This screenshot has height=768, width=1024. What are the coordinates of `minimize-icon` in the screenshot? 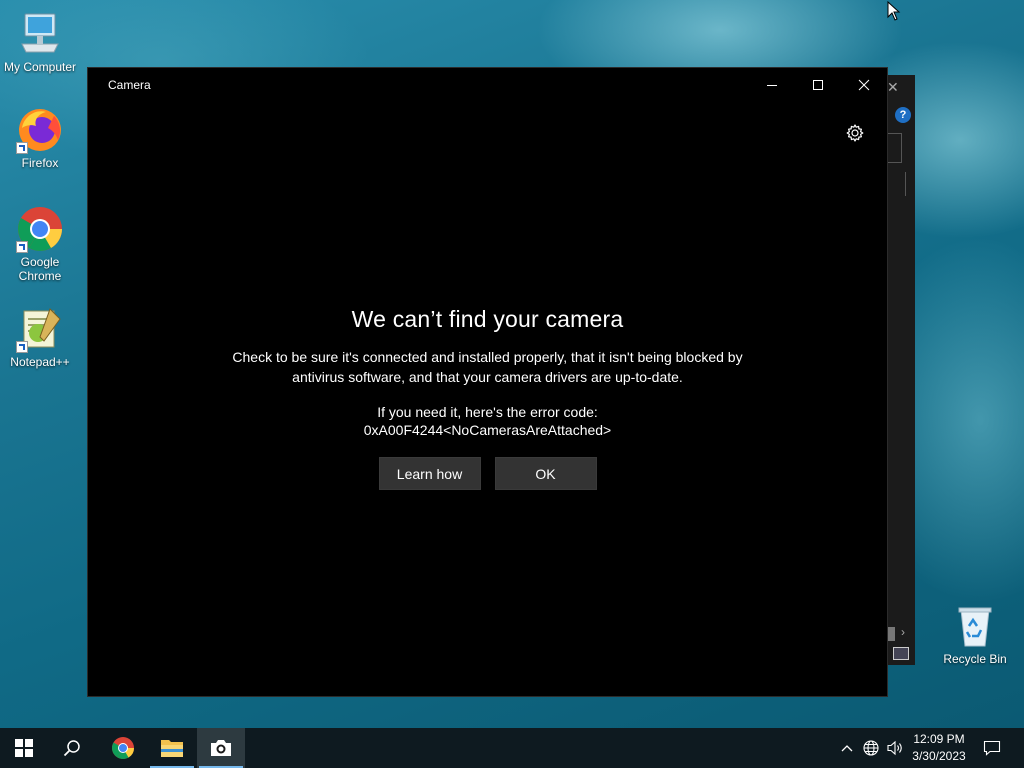 It's located at (772, 85).